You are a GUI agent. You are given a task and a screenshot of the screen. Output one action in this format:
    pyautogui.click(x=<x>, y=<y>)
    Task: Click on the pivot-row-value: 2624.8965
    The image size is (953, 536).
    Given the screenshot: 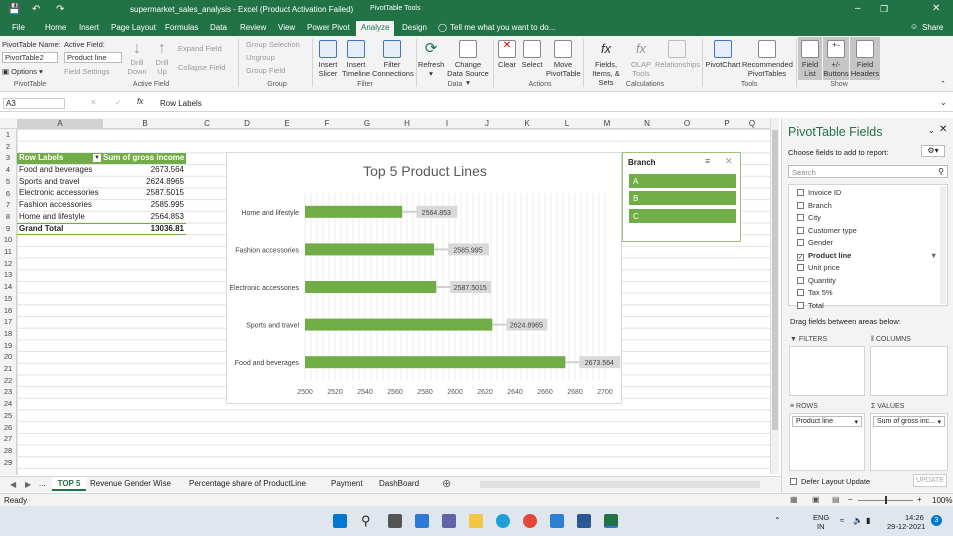 What is the action you would take?
    pyautogui.click(x=143, y=181)
    